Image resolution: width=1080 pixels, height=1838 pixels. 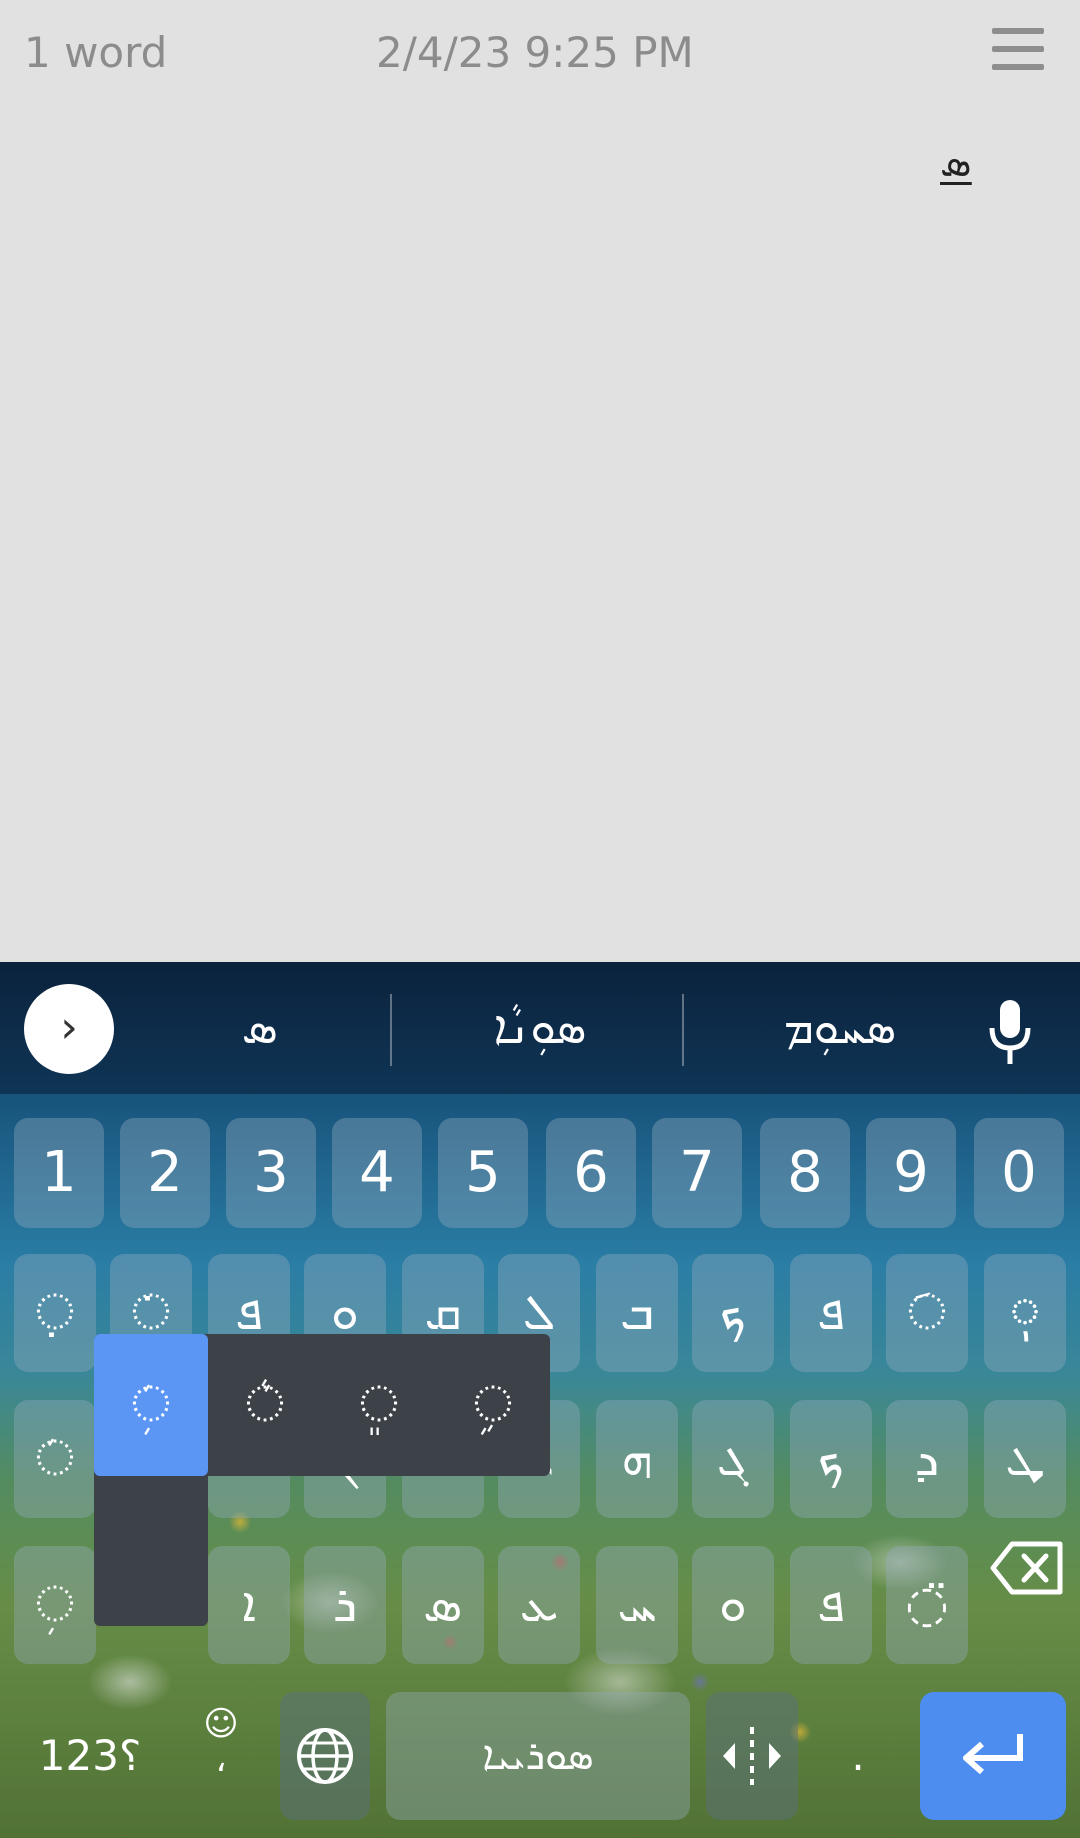 I want to click on symbols-key: ؟123, so click(x=90, y=1756).